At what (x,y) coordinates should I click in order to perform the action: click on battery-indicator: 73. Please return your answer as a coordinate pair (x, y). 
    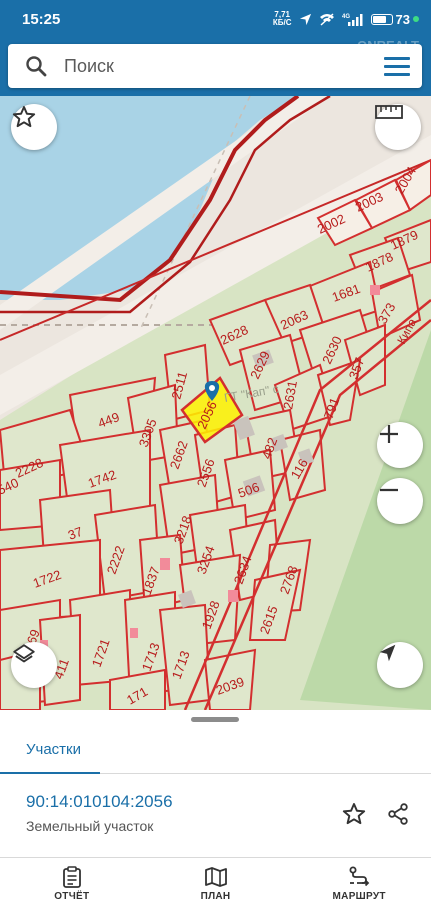
    Looking at the image, I should click on (394, 19).